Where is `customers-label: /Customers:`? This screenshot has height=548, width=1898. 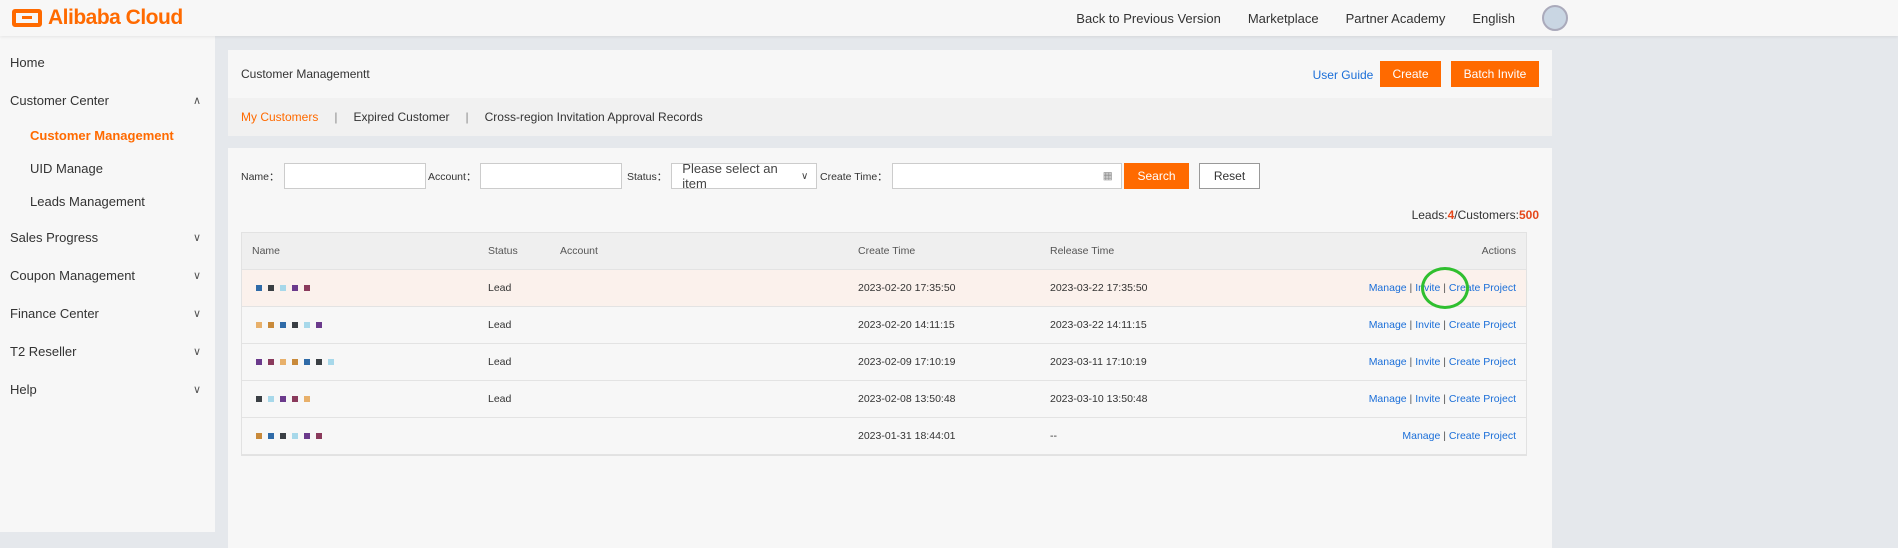
customers-label: /Customers: is located at coordinates (1486, 215).